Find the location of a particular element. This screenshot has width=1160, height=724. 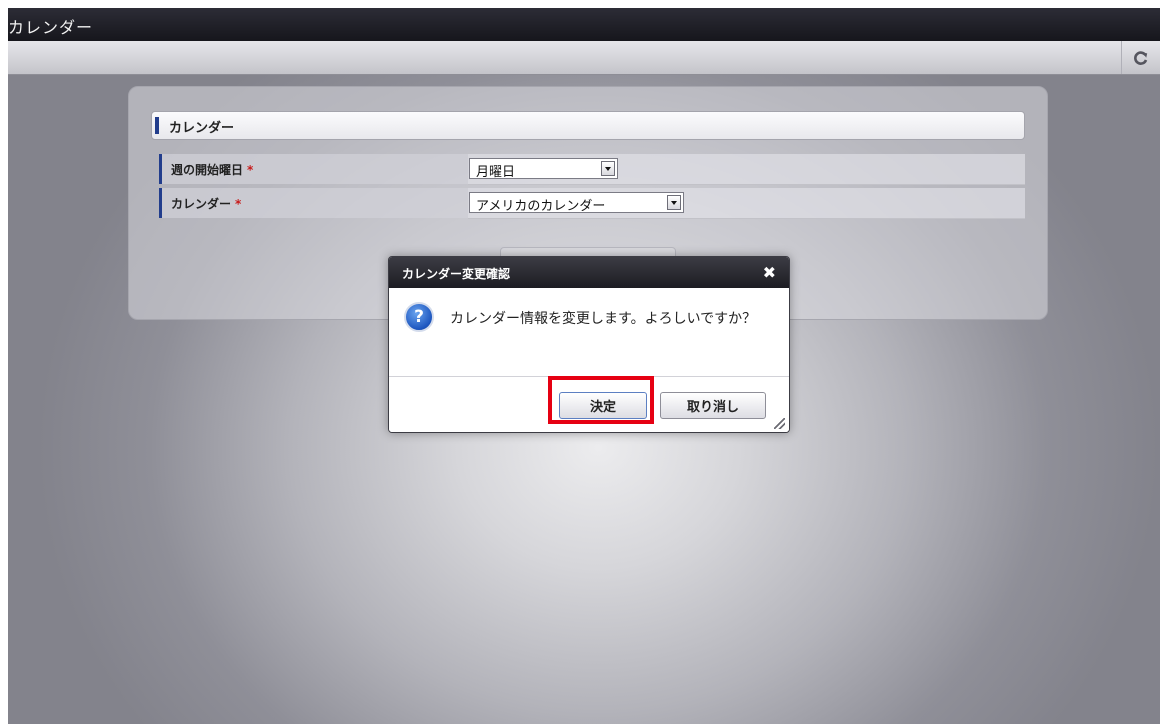

close-icon: ✖ is located at coordinates (769, 272).